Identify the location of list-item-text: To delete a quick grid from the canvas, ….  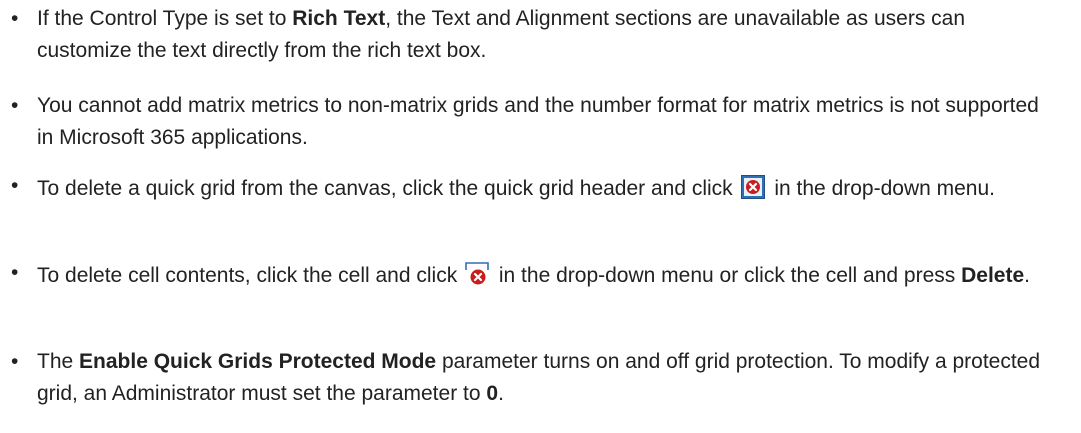
(516, 187).